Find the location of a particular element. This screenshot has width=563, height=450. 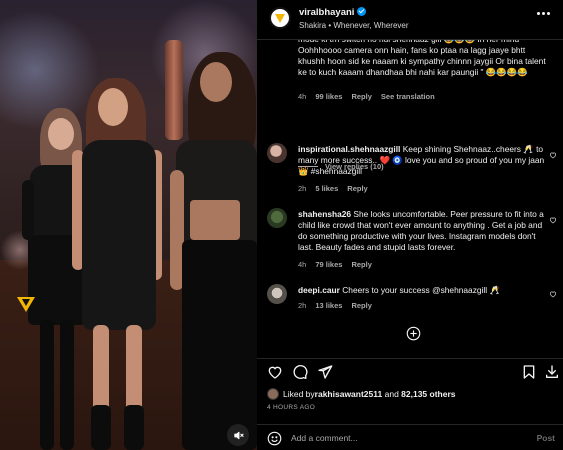

audio-track: Shakira • Whenever, Wherever is located at coordinates (354, 25).